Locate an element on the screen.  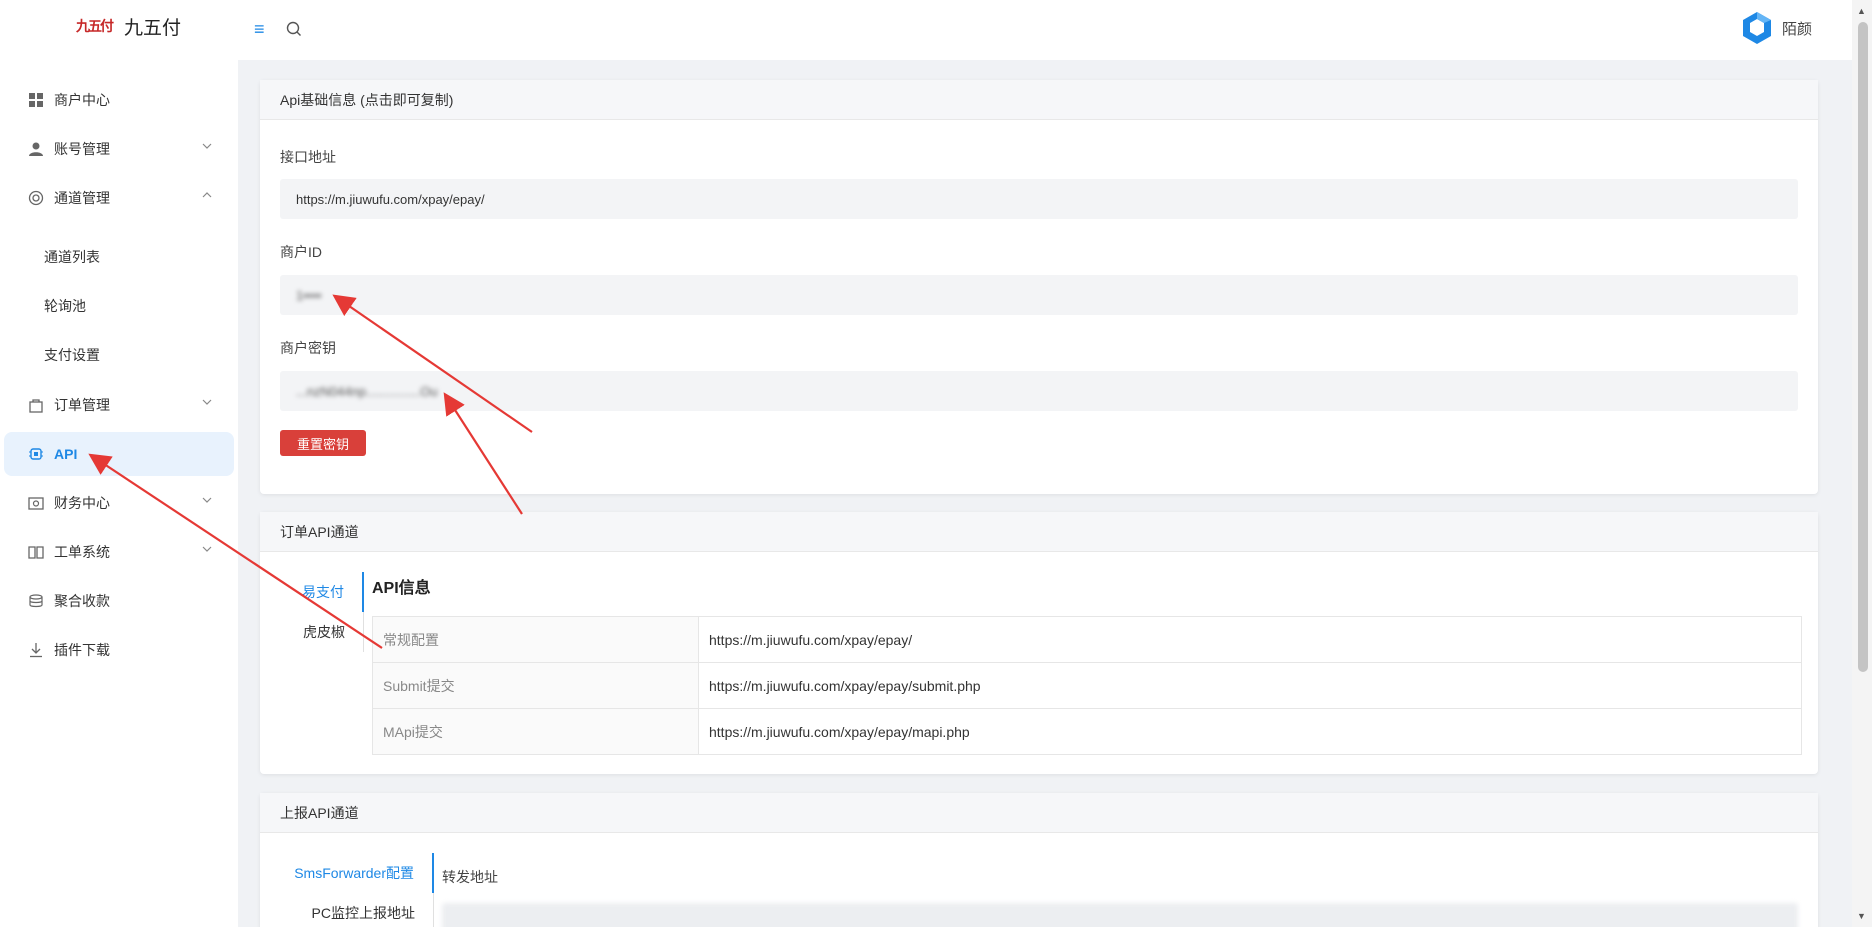
brand-mark: 九五付 is located at coordinates (95, 27).